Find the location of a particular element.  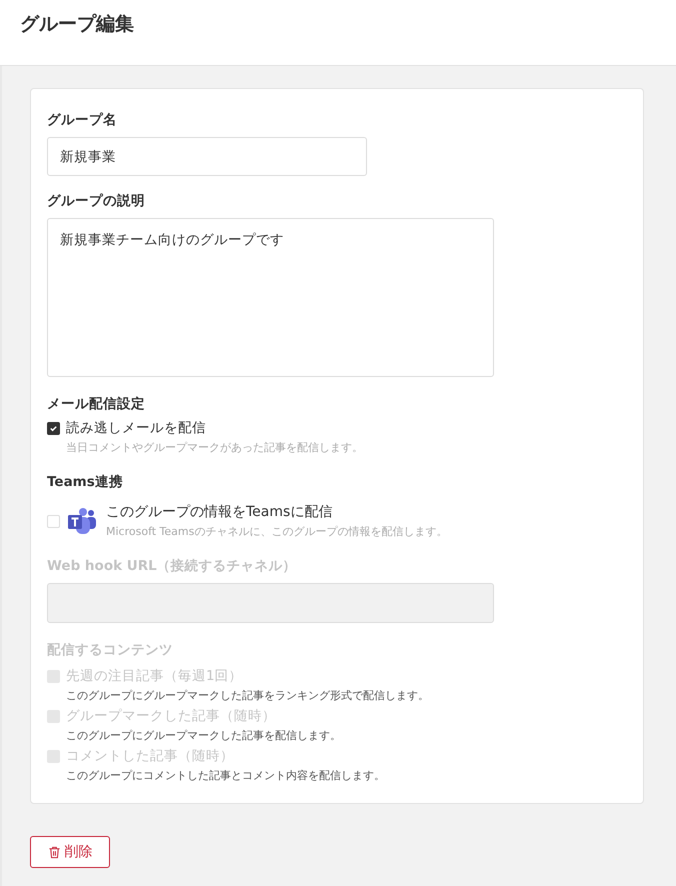

option-description: Microsoft Teamsのチャネルに、このグループの情報を配信します。 is located at coordinates (277, 531).